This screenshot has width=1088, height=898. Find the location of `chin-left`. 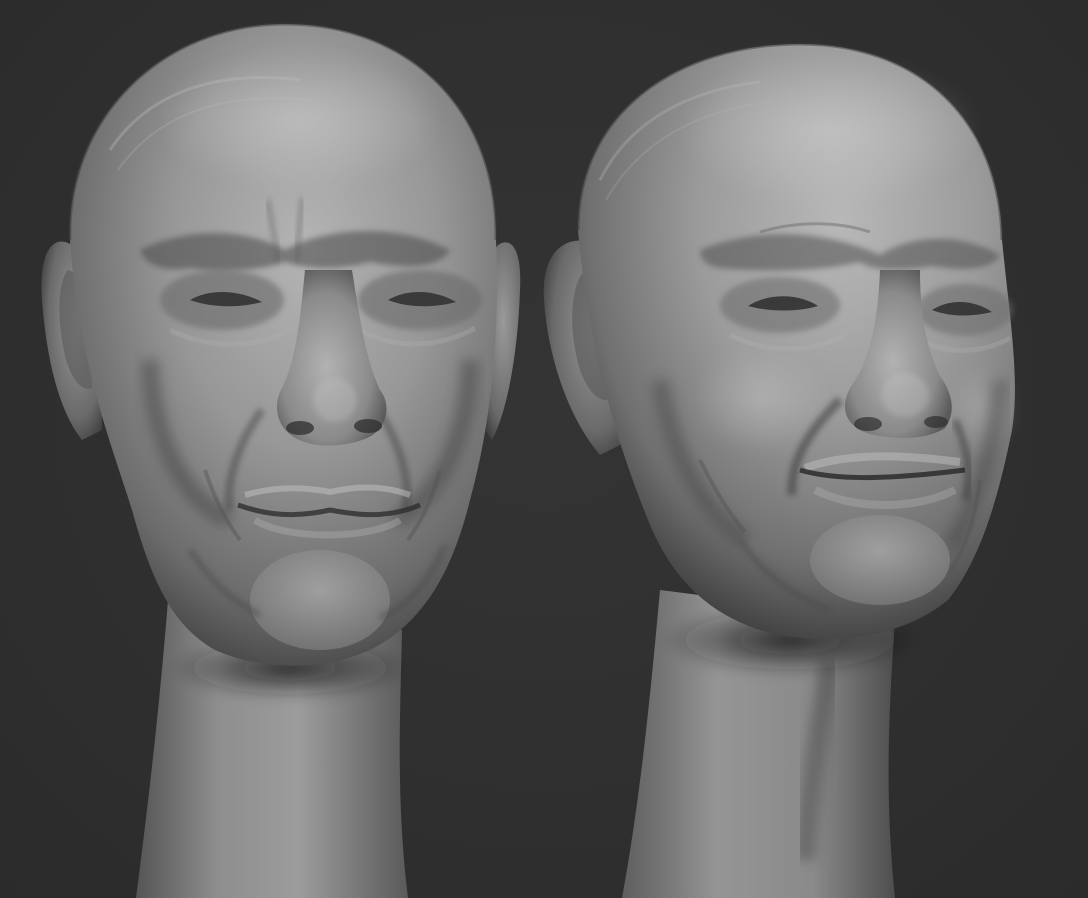

chin-left is located at coordinates (320, 600).